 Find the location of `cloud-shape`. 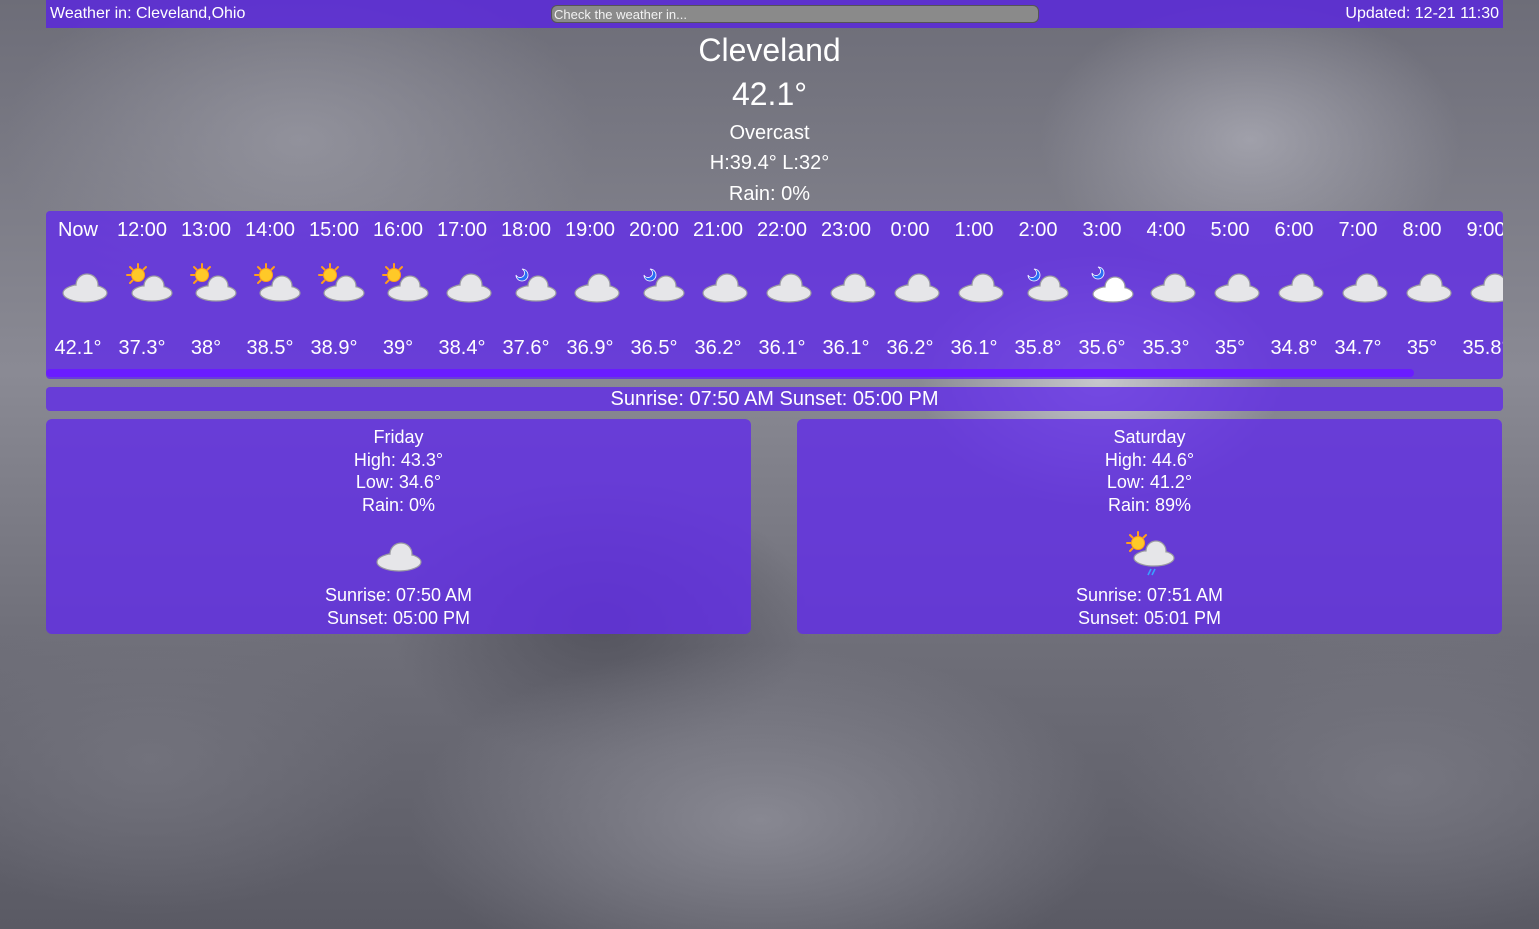

cloud-shape is located at coordinates (398, 557).